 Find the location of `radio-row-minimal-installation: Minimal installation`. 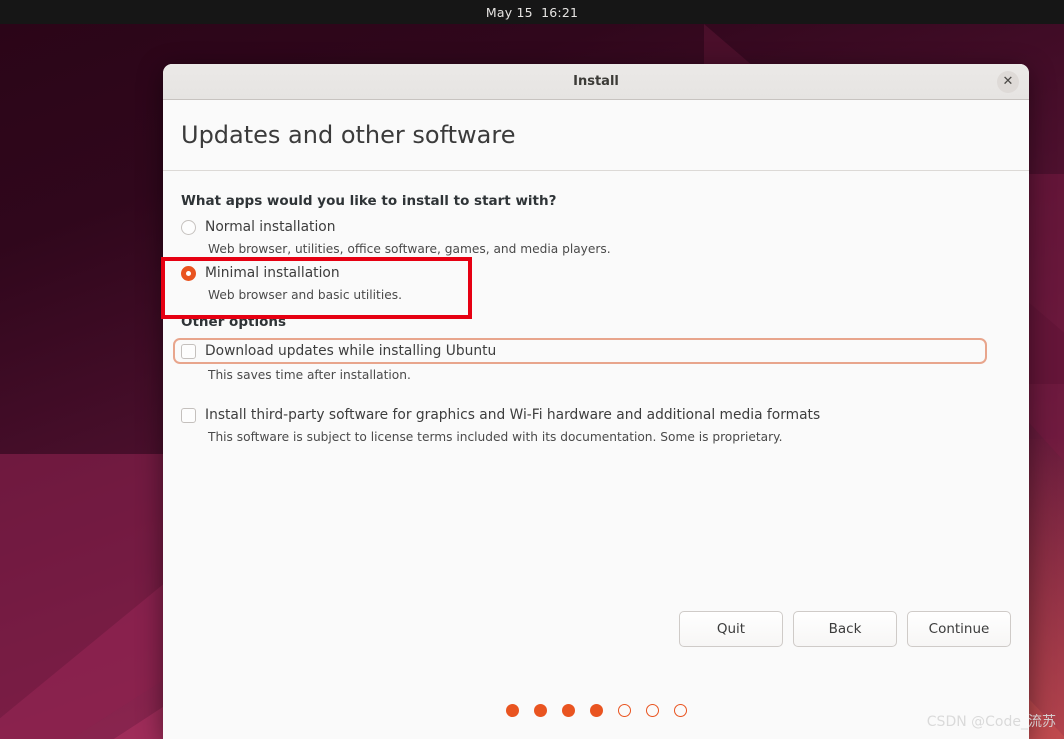

radio-row-minimal-installation: Minimal installation is located at coordinates (596, 273).